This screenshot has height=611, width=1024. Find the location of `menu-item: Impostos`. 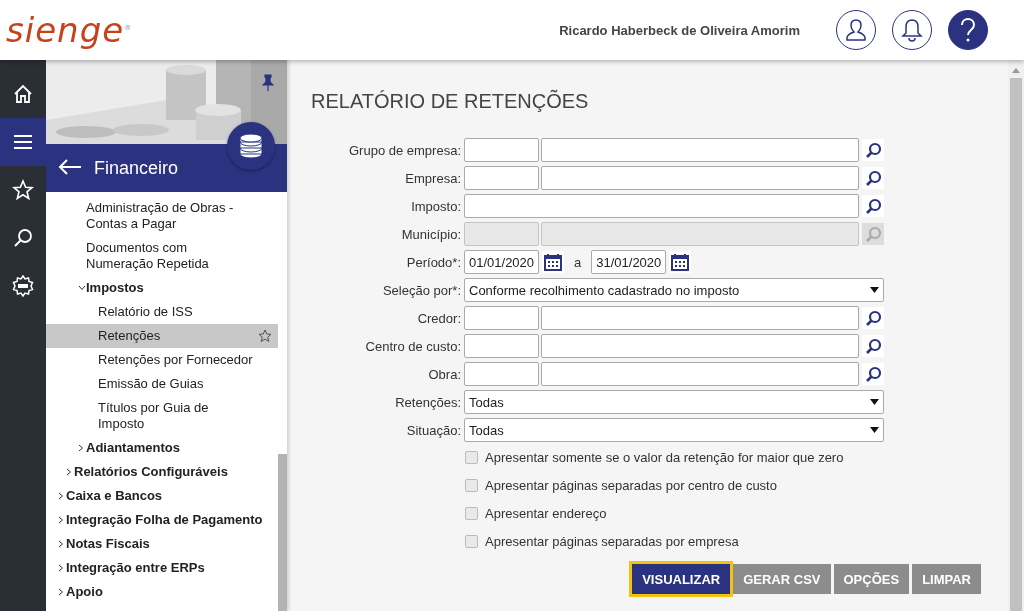

menu-item: Impostos is located at coordinates (162, 288).